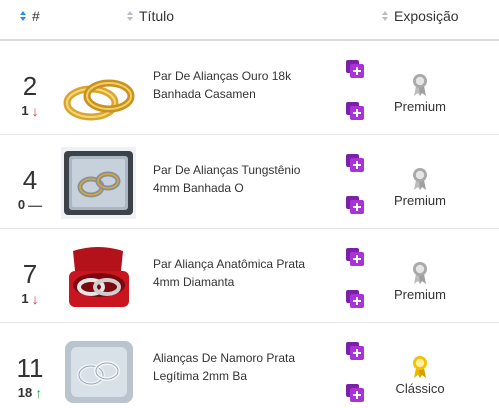 Image resolution: width=499 pixels, height=408 pixels. Describe the element at coordinates (420, 388) in the screenshot. I see `exposure-label: Clássico` at that location.